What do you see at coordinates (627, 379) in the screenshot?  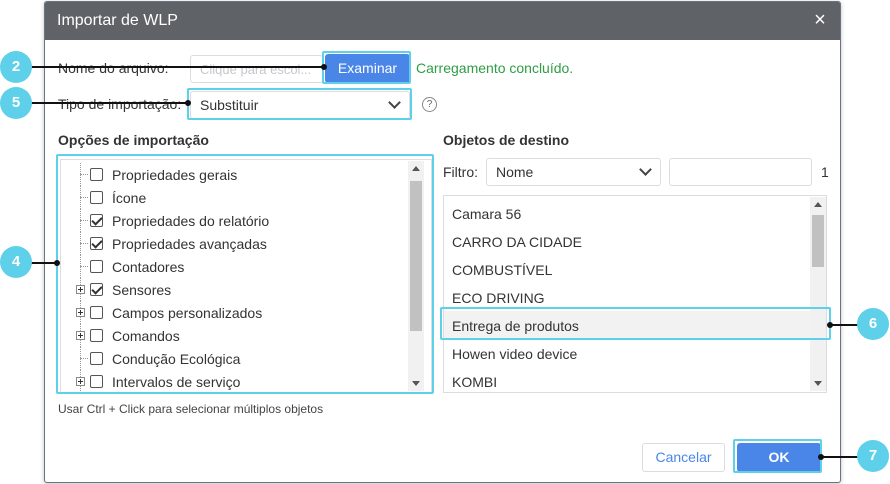 I see `target-list-item: KOMBI` at bounding box center [627, 379].